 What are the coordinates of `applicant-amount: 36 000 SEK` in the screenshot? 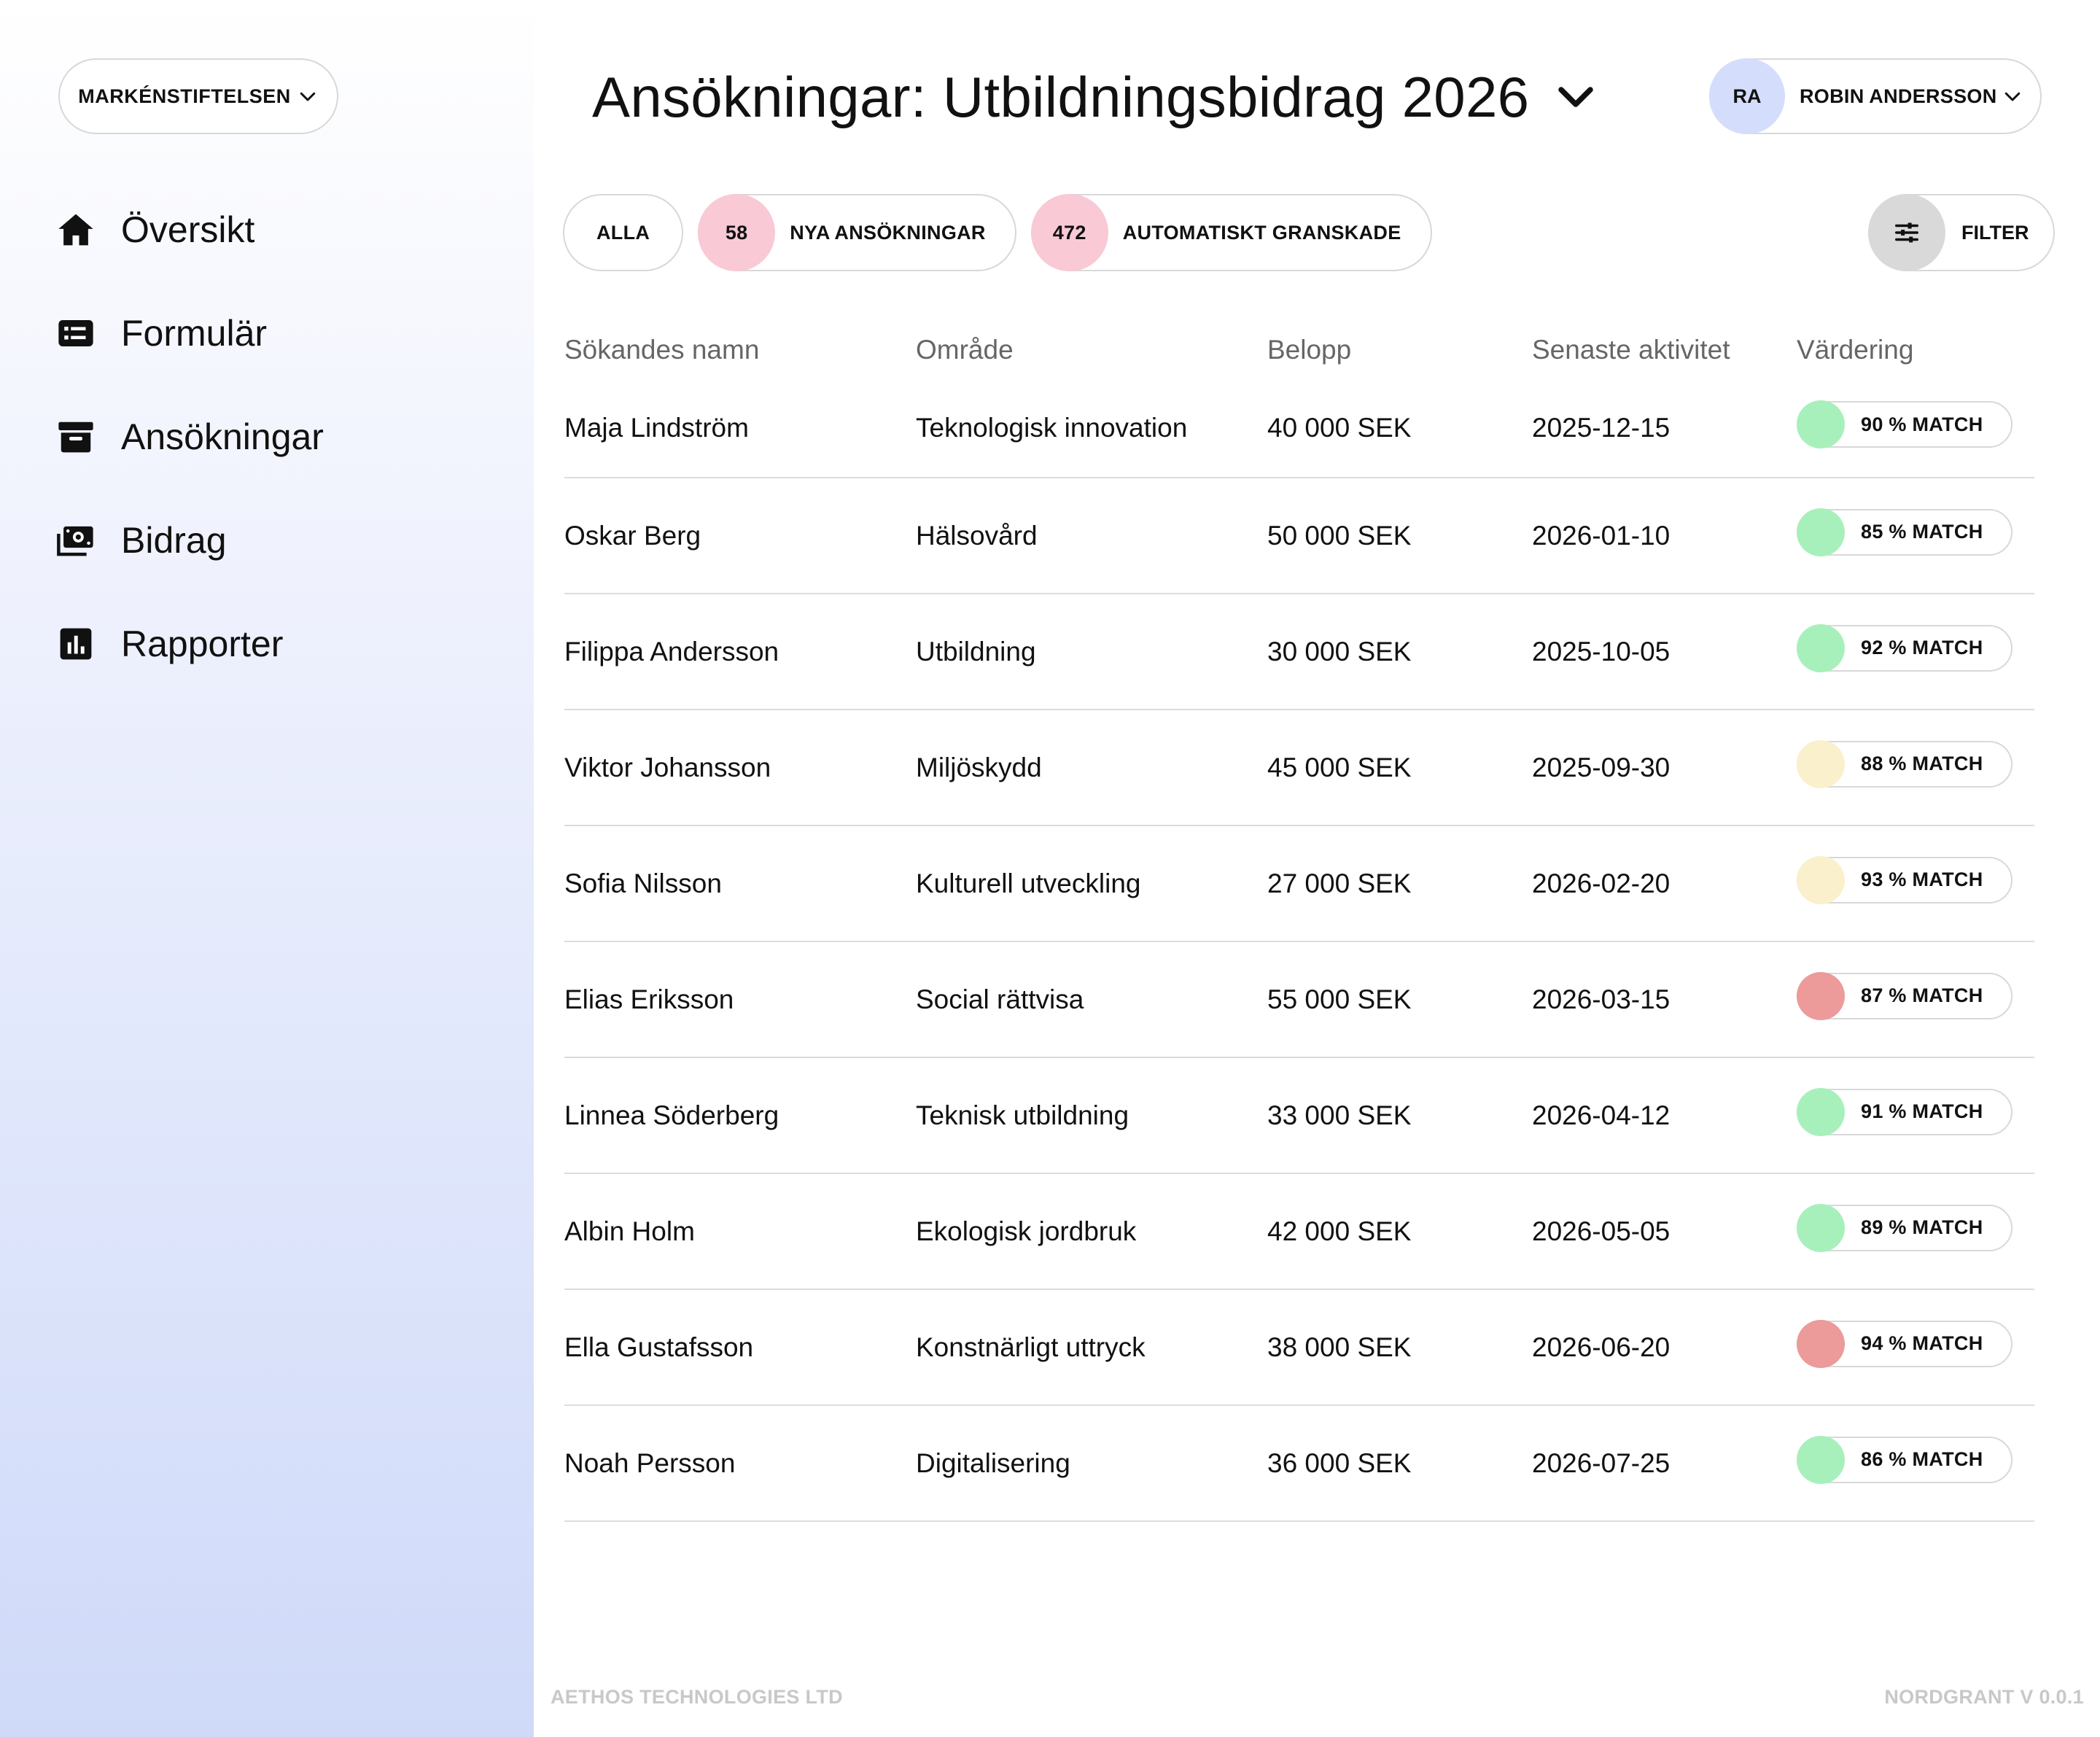 It's located at (1339, 1463).